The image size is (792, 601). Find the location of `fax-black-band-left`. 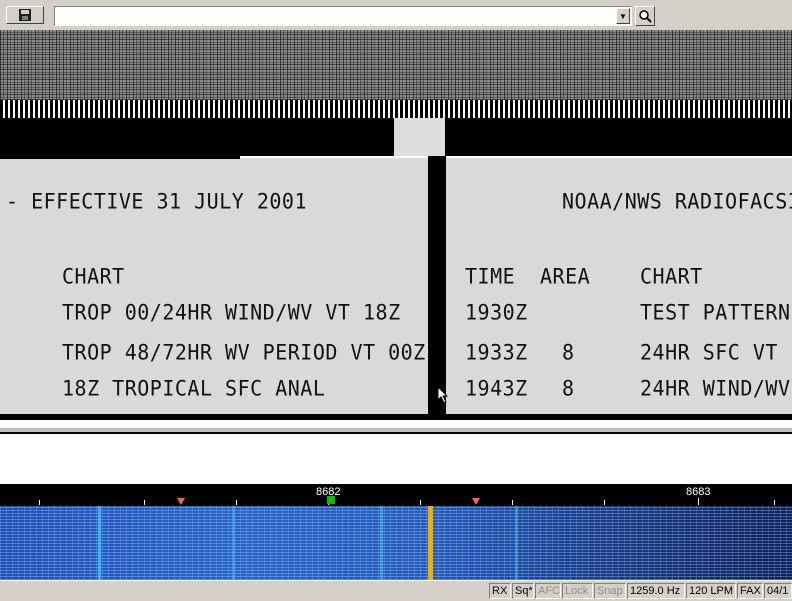

fax-black-band-left is located at coordinates (197, 137).